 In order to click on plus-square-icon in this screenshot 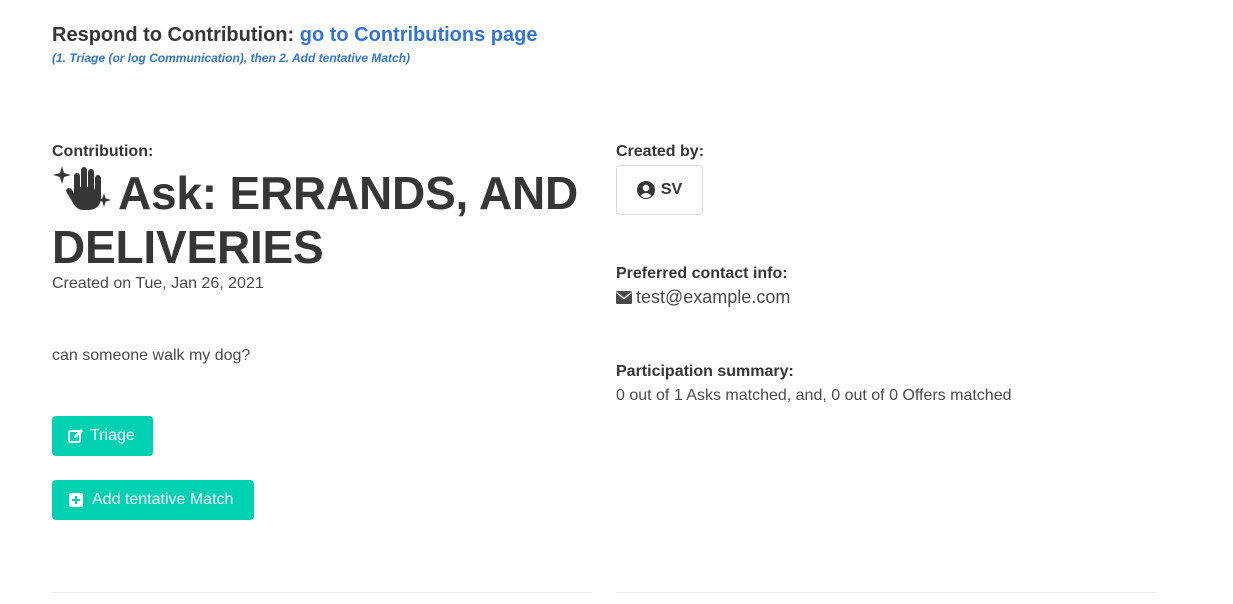, I will do `click(76, 500)`.